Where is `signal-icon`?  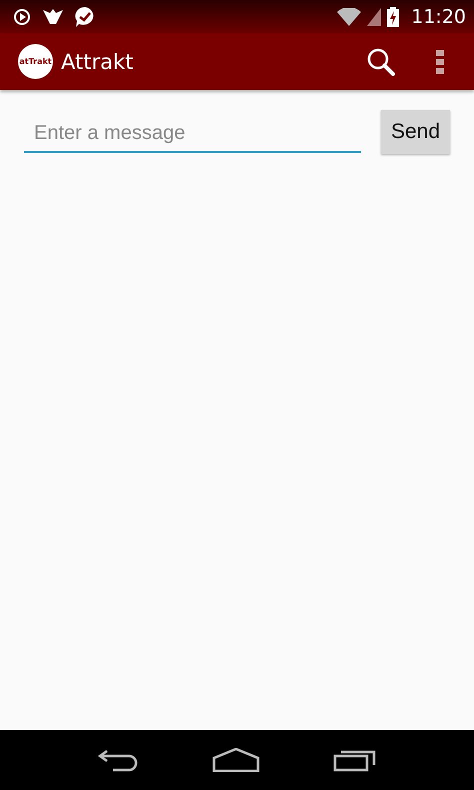
signal-icon is located at coordinates (374, 17).